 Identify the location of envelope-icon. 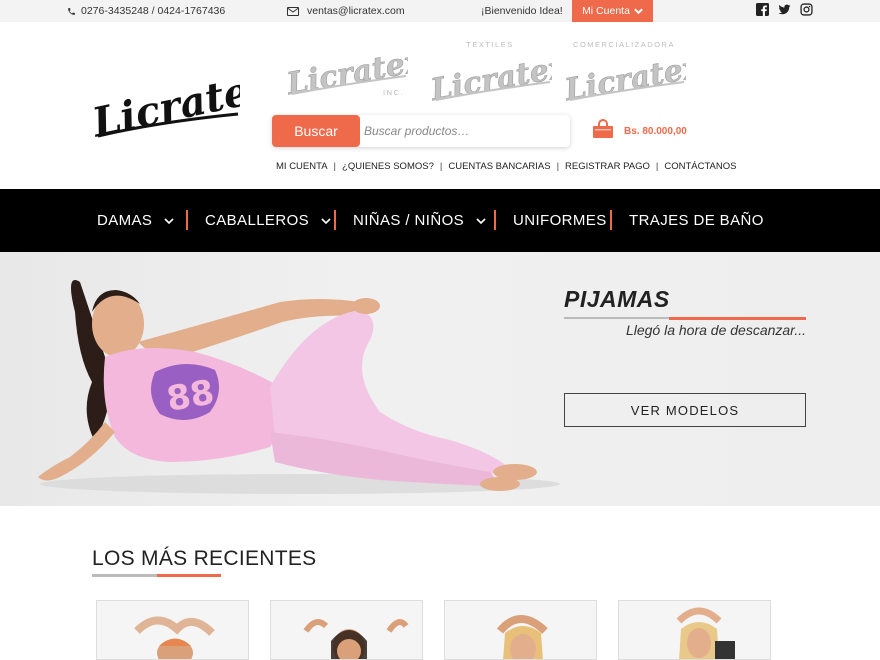
(293, 11).